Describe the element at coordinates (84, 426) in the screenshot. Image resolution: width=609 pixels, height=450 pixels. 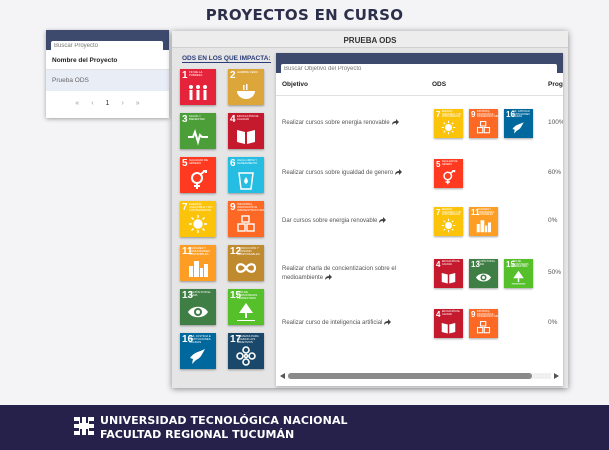
I see `utn-logo-icon` at that location.